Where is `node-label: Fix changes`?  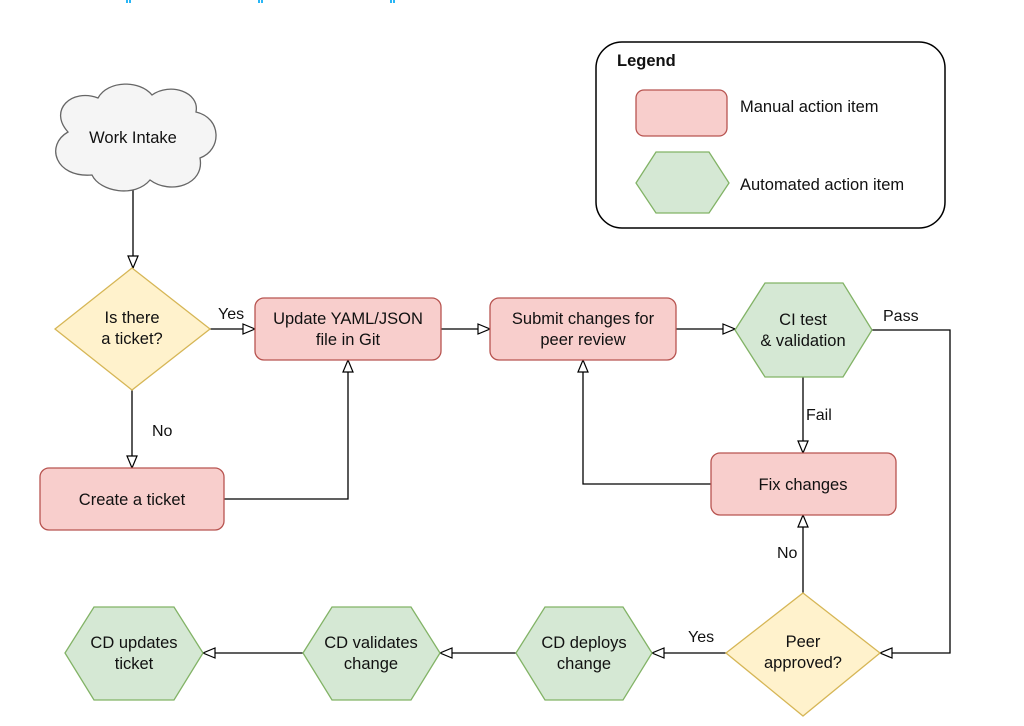
node-label: Fix changes is located at coordinates (803, 485).